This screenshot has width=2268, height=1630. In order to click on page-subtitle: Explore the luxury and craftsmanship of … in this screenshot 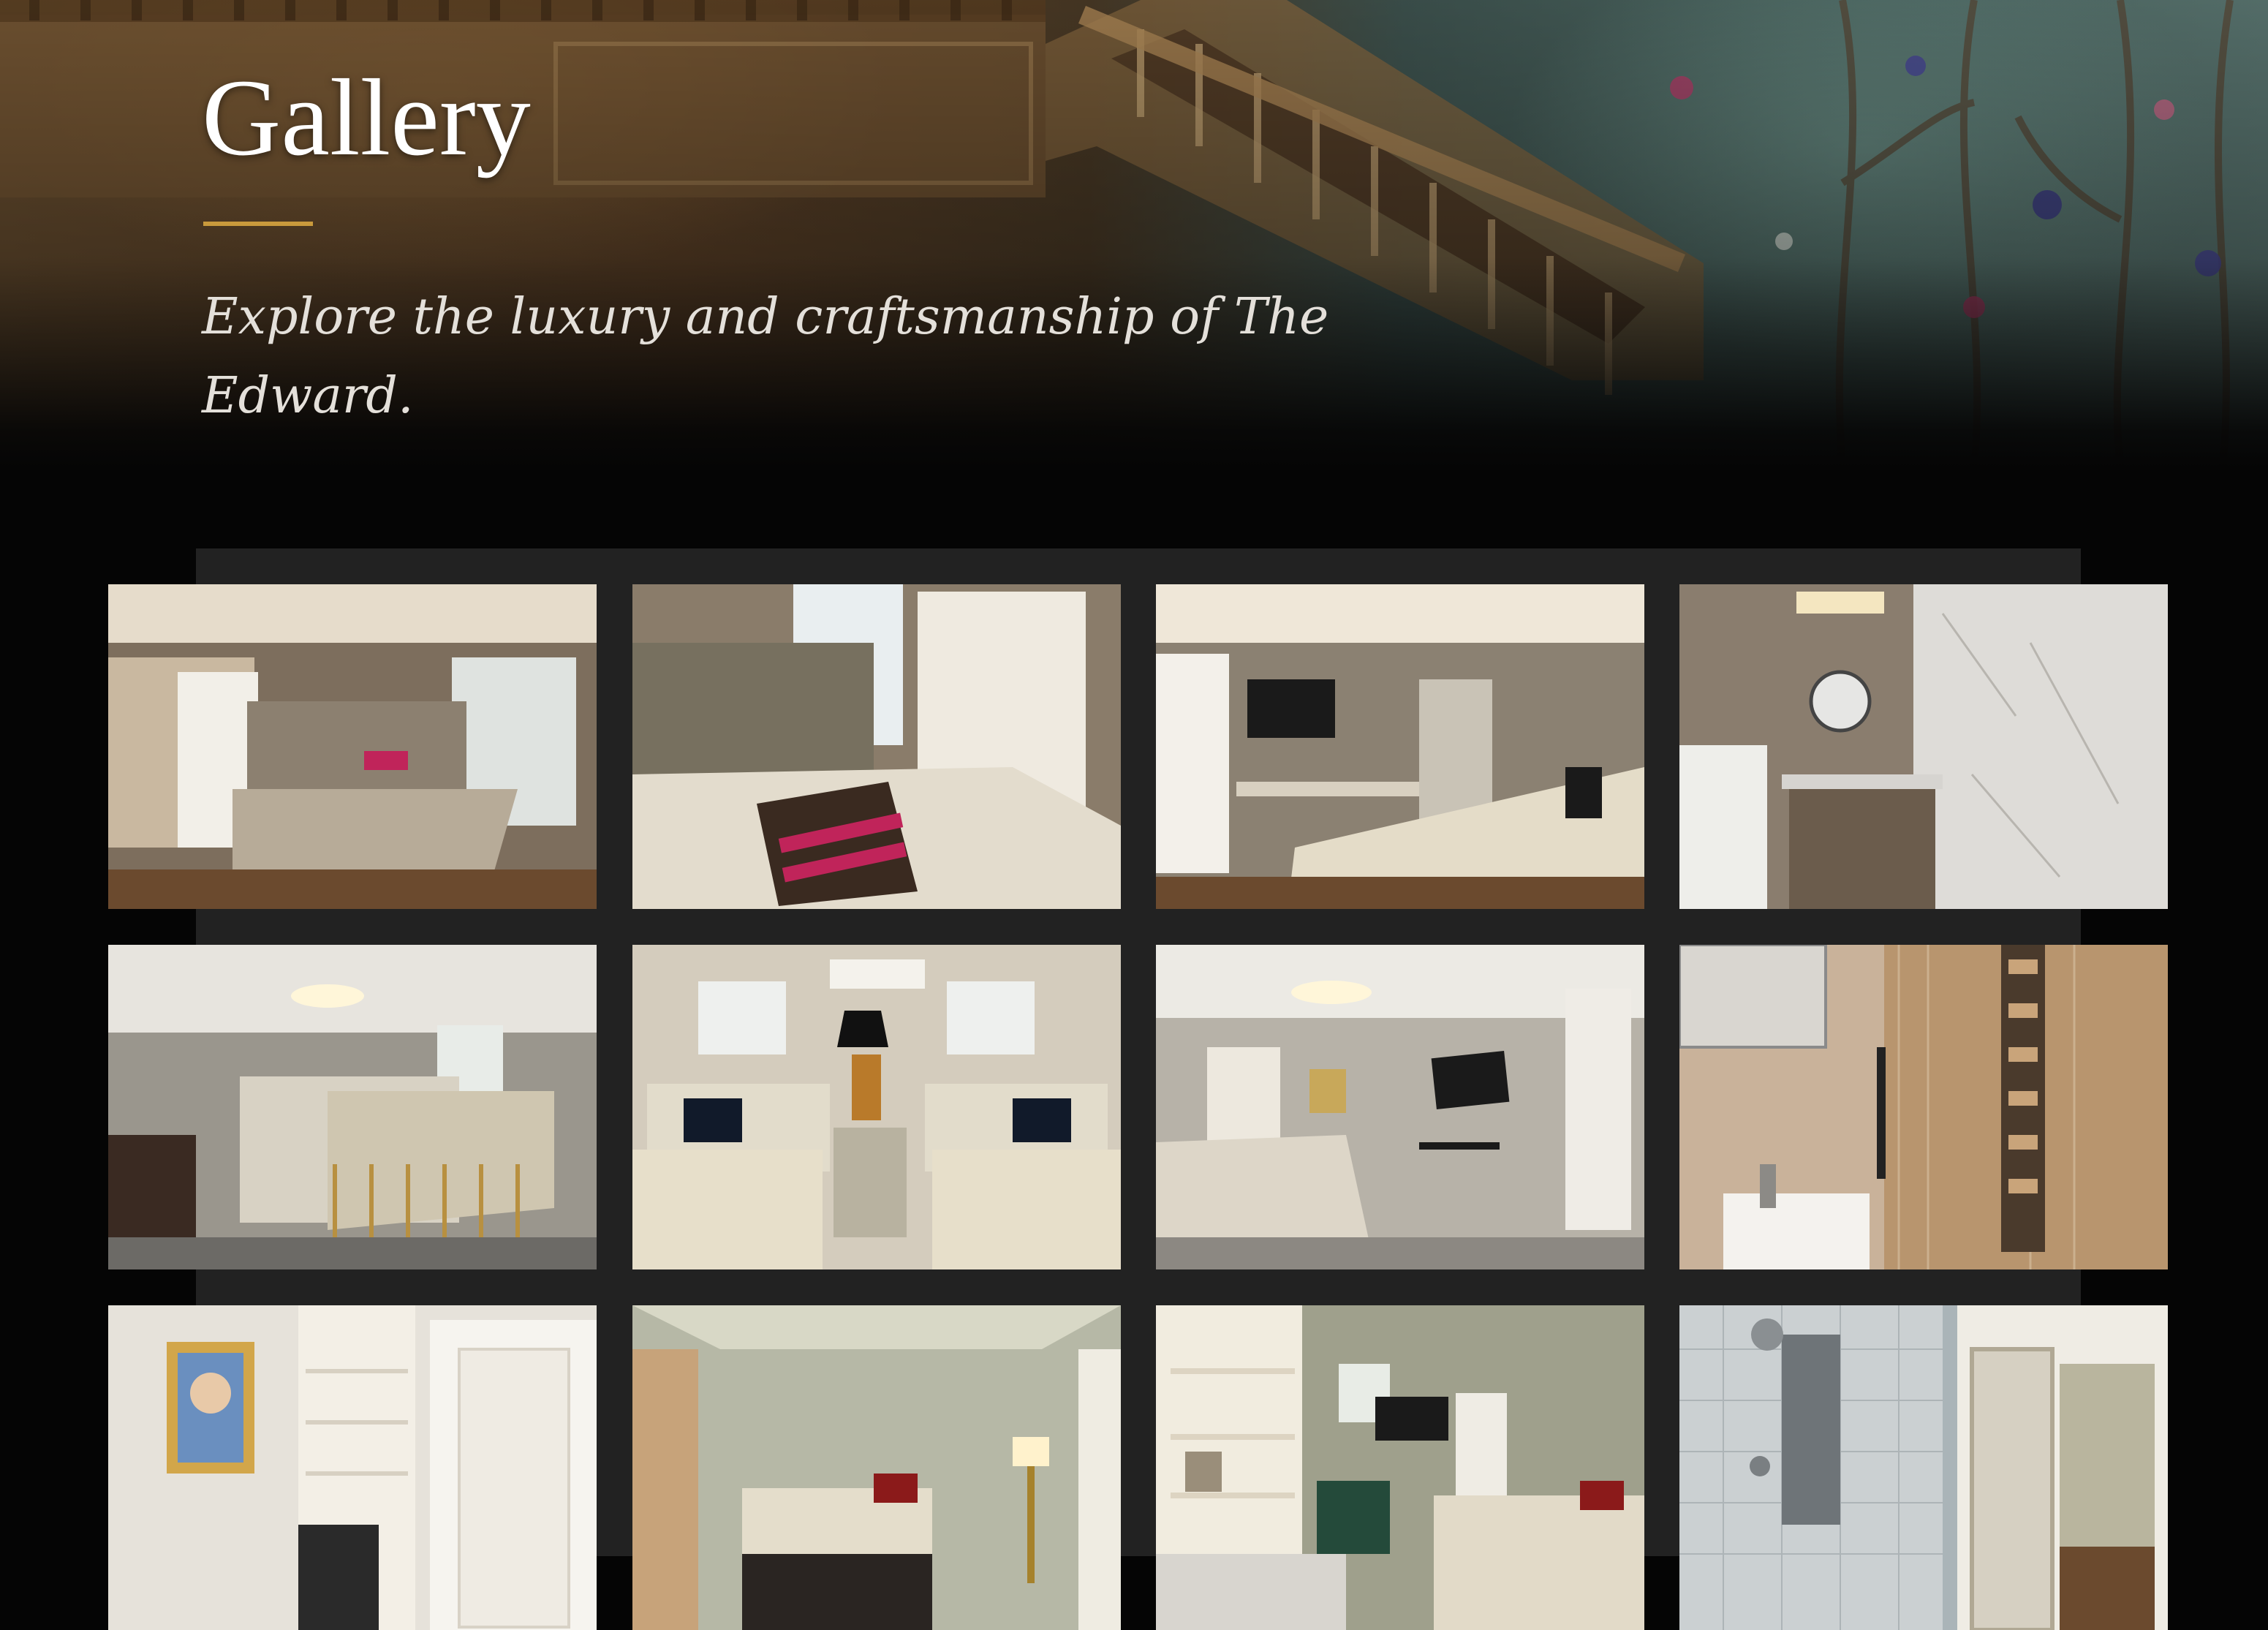, I will do `click(765, 357)`.